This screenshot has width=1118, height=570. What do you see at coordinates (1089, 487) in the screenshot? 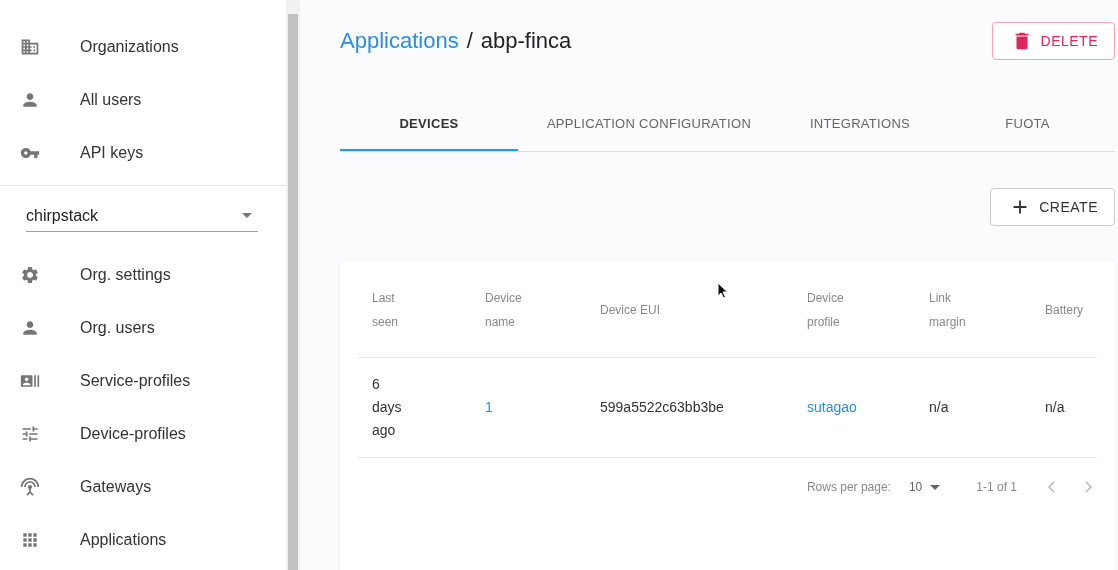
I see `chevron-right-icon` at bounding box center [1089, 487].